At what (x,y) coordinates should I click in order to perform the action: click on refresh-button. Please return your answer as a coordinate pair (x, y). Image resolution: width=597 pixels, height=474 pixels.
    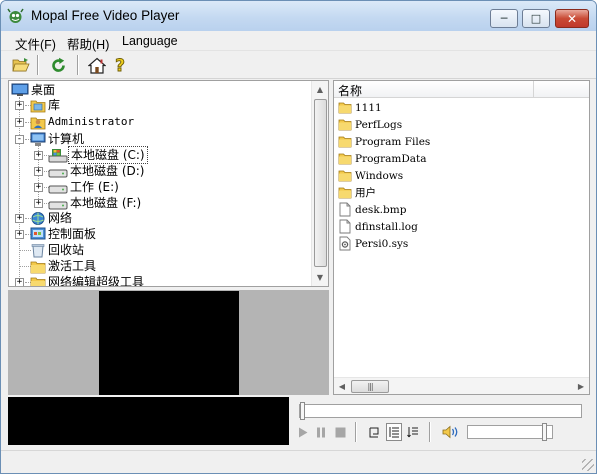
    Looking at the image, I should click on (58, 65).